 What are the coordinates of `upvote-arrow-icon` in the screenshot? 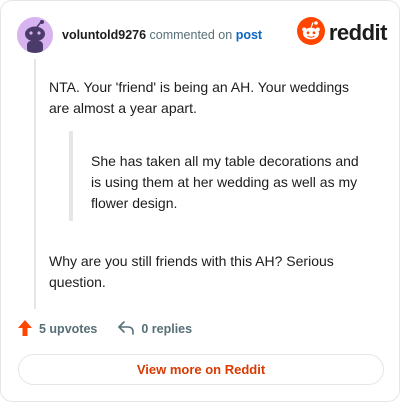 It's located at (25, 329).